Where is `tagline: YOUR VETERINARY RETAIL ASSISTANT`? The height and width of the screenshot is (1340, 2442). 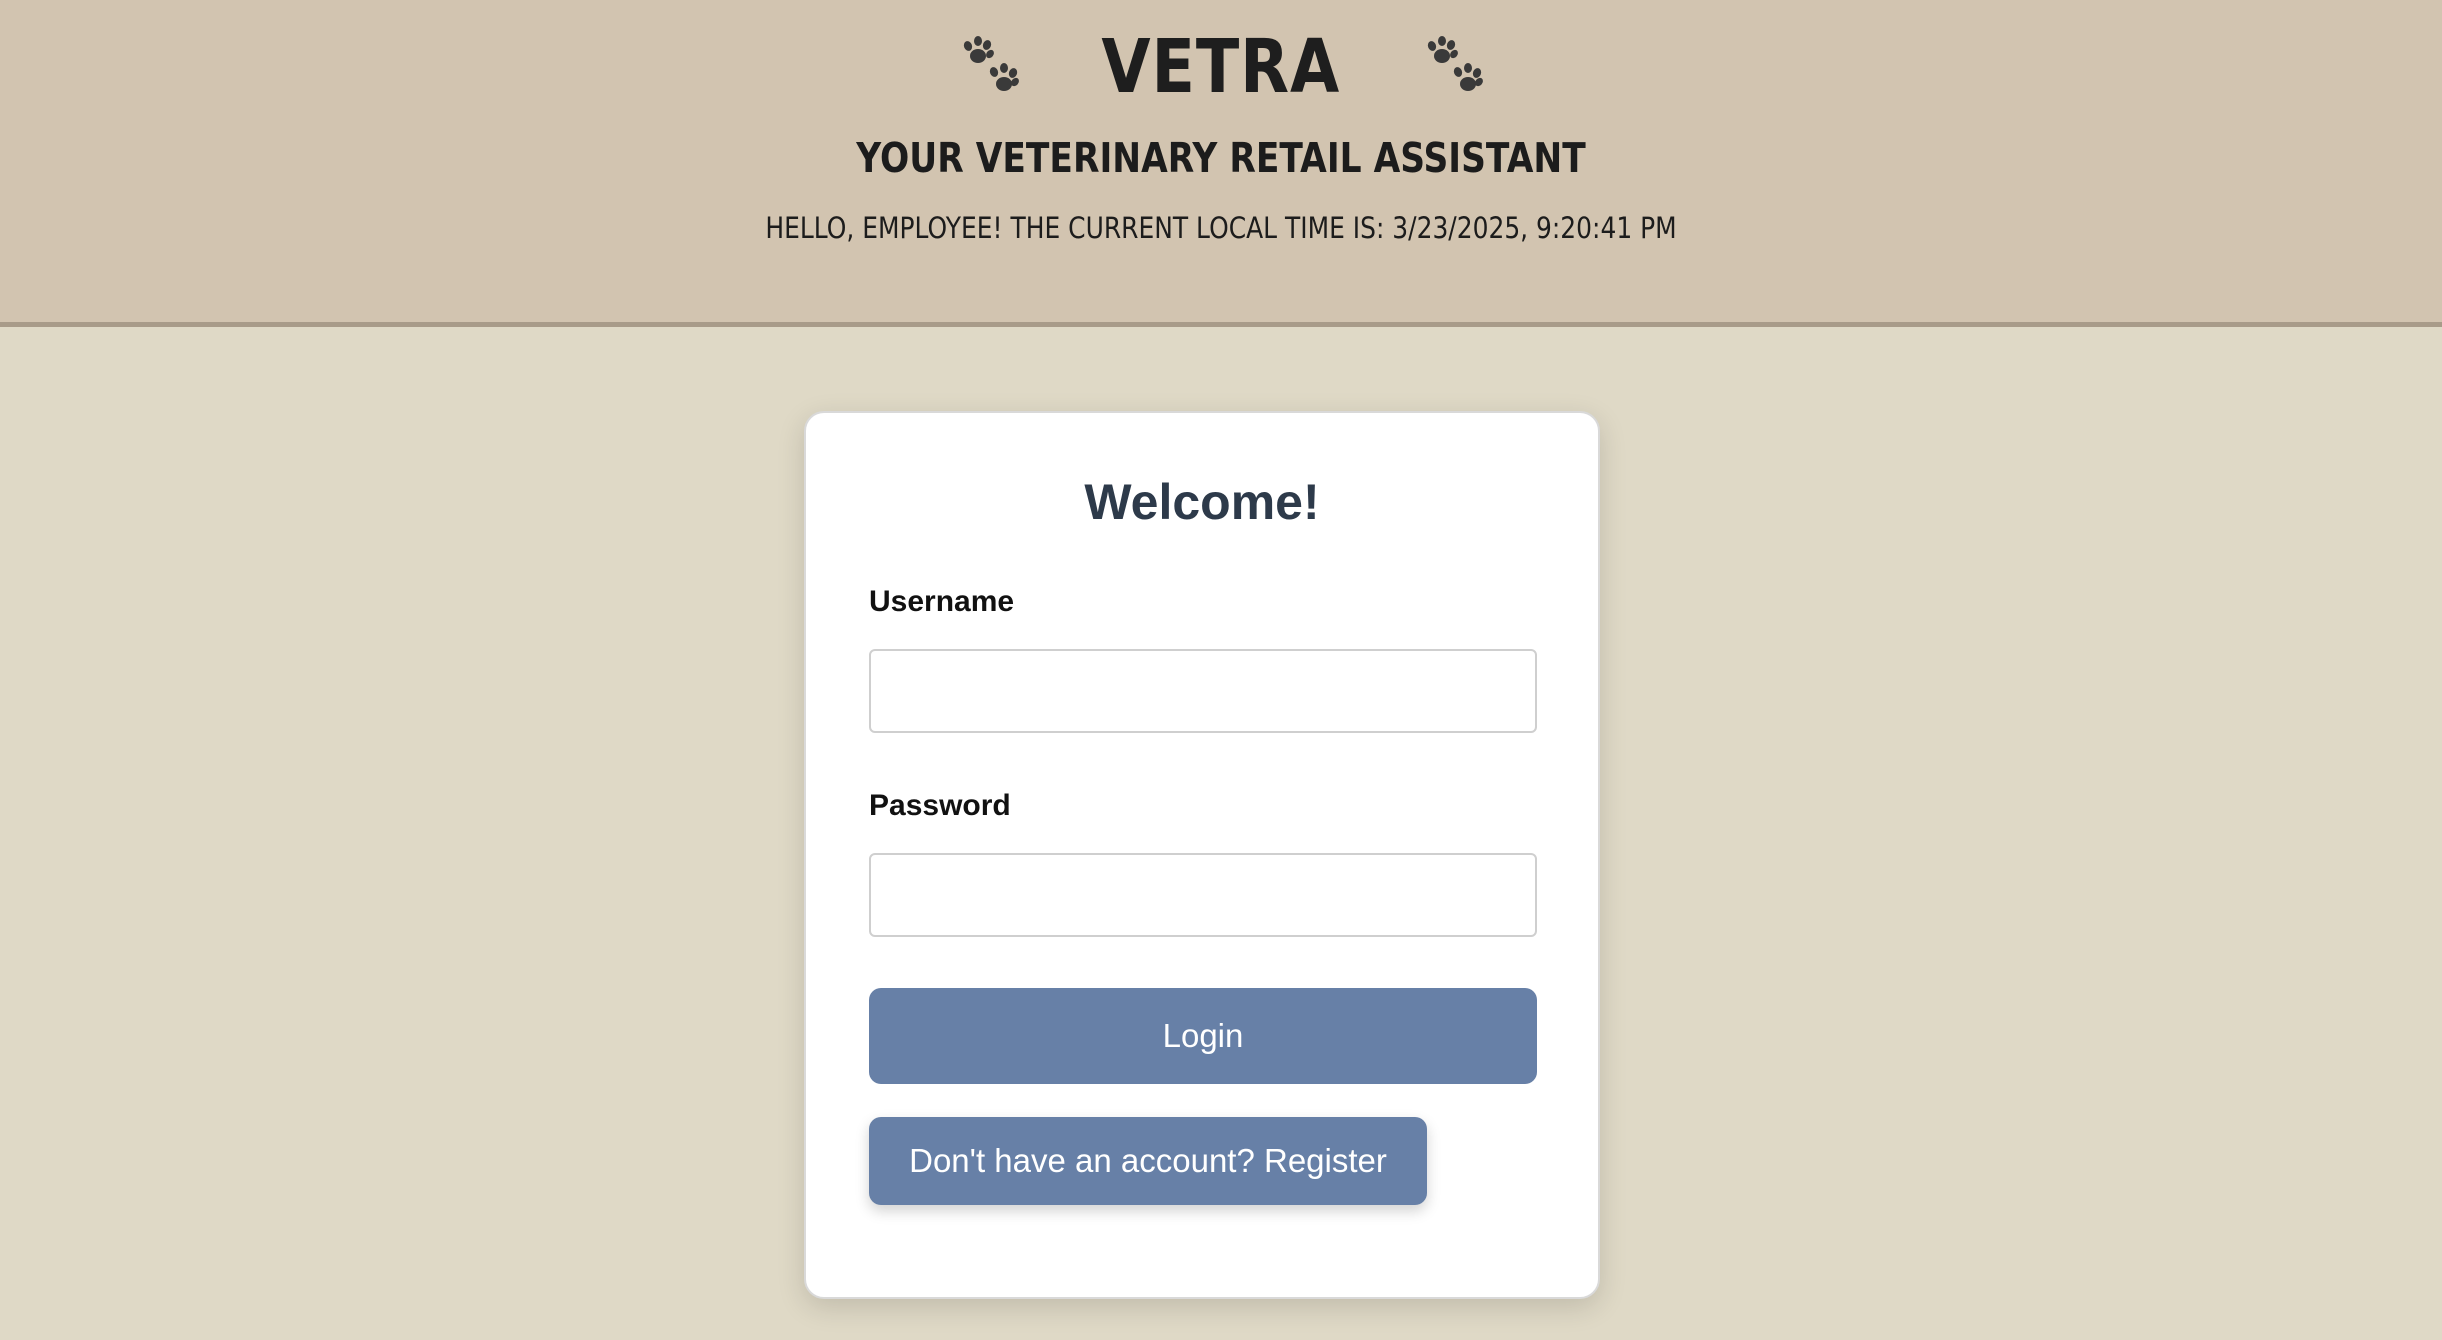 tagline: YOUR VETERINARY RETAIL ASSISTANT is located at coordinates (1221, 158).